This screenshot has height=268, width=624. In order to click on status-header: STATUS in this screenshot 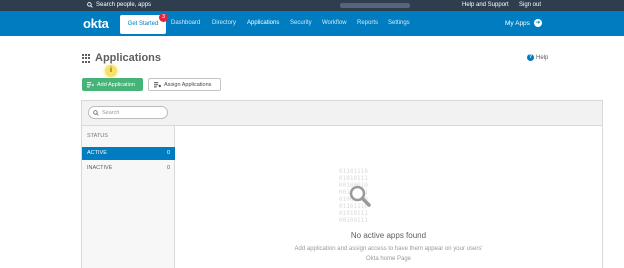, I will do `click(97, 136)`.